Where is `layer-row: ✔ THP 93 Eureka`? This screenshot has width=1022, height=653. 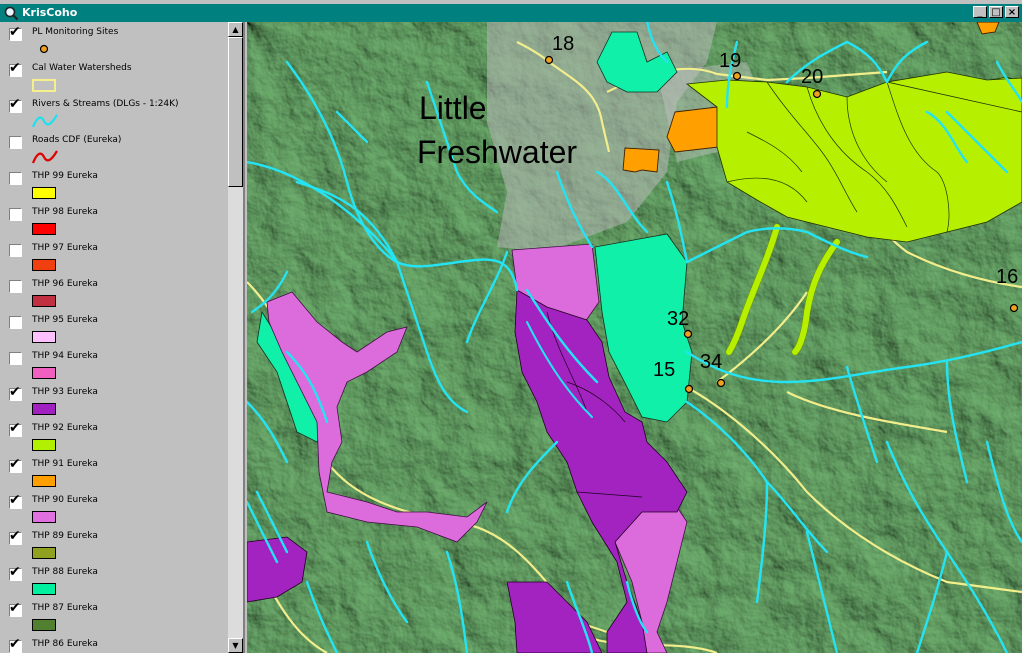 layer-row: ✔ THP 93 Eureka is located at coordinates (114, 400).